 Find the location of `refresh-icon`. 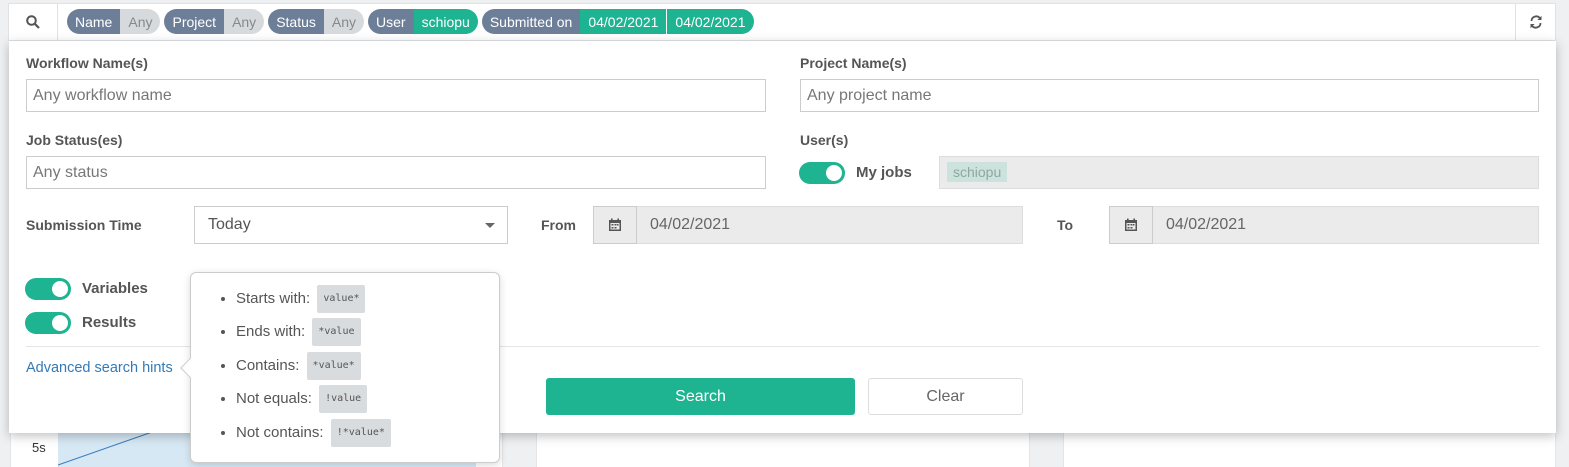

refresh-icon is located at coordinates (1535, 22).